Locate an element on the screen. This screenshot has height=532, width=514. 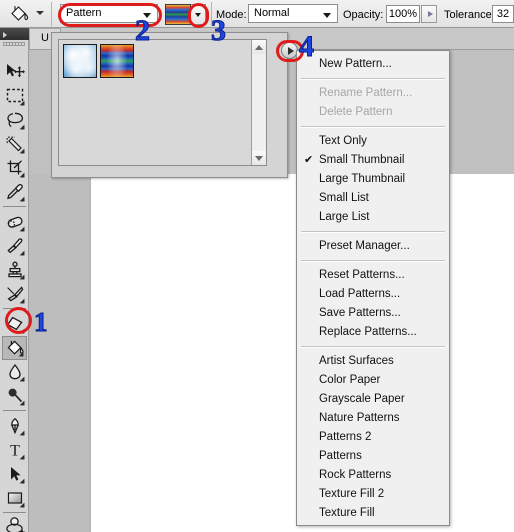
sidebar-item-history-brush-tool is located at coordinates (14, 294).